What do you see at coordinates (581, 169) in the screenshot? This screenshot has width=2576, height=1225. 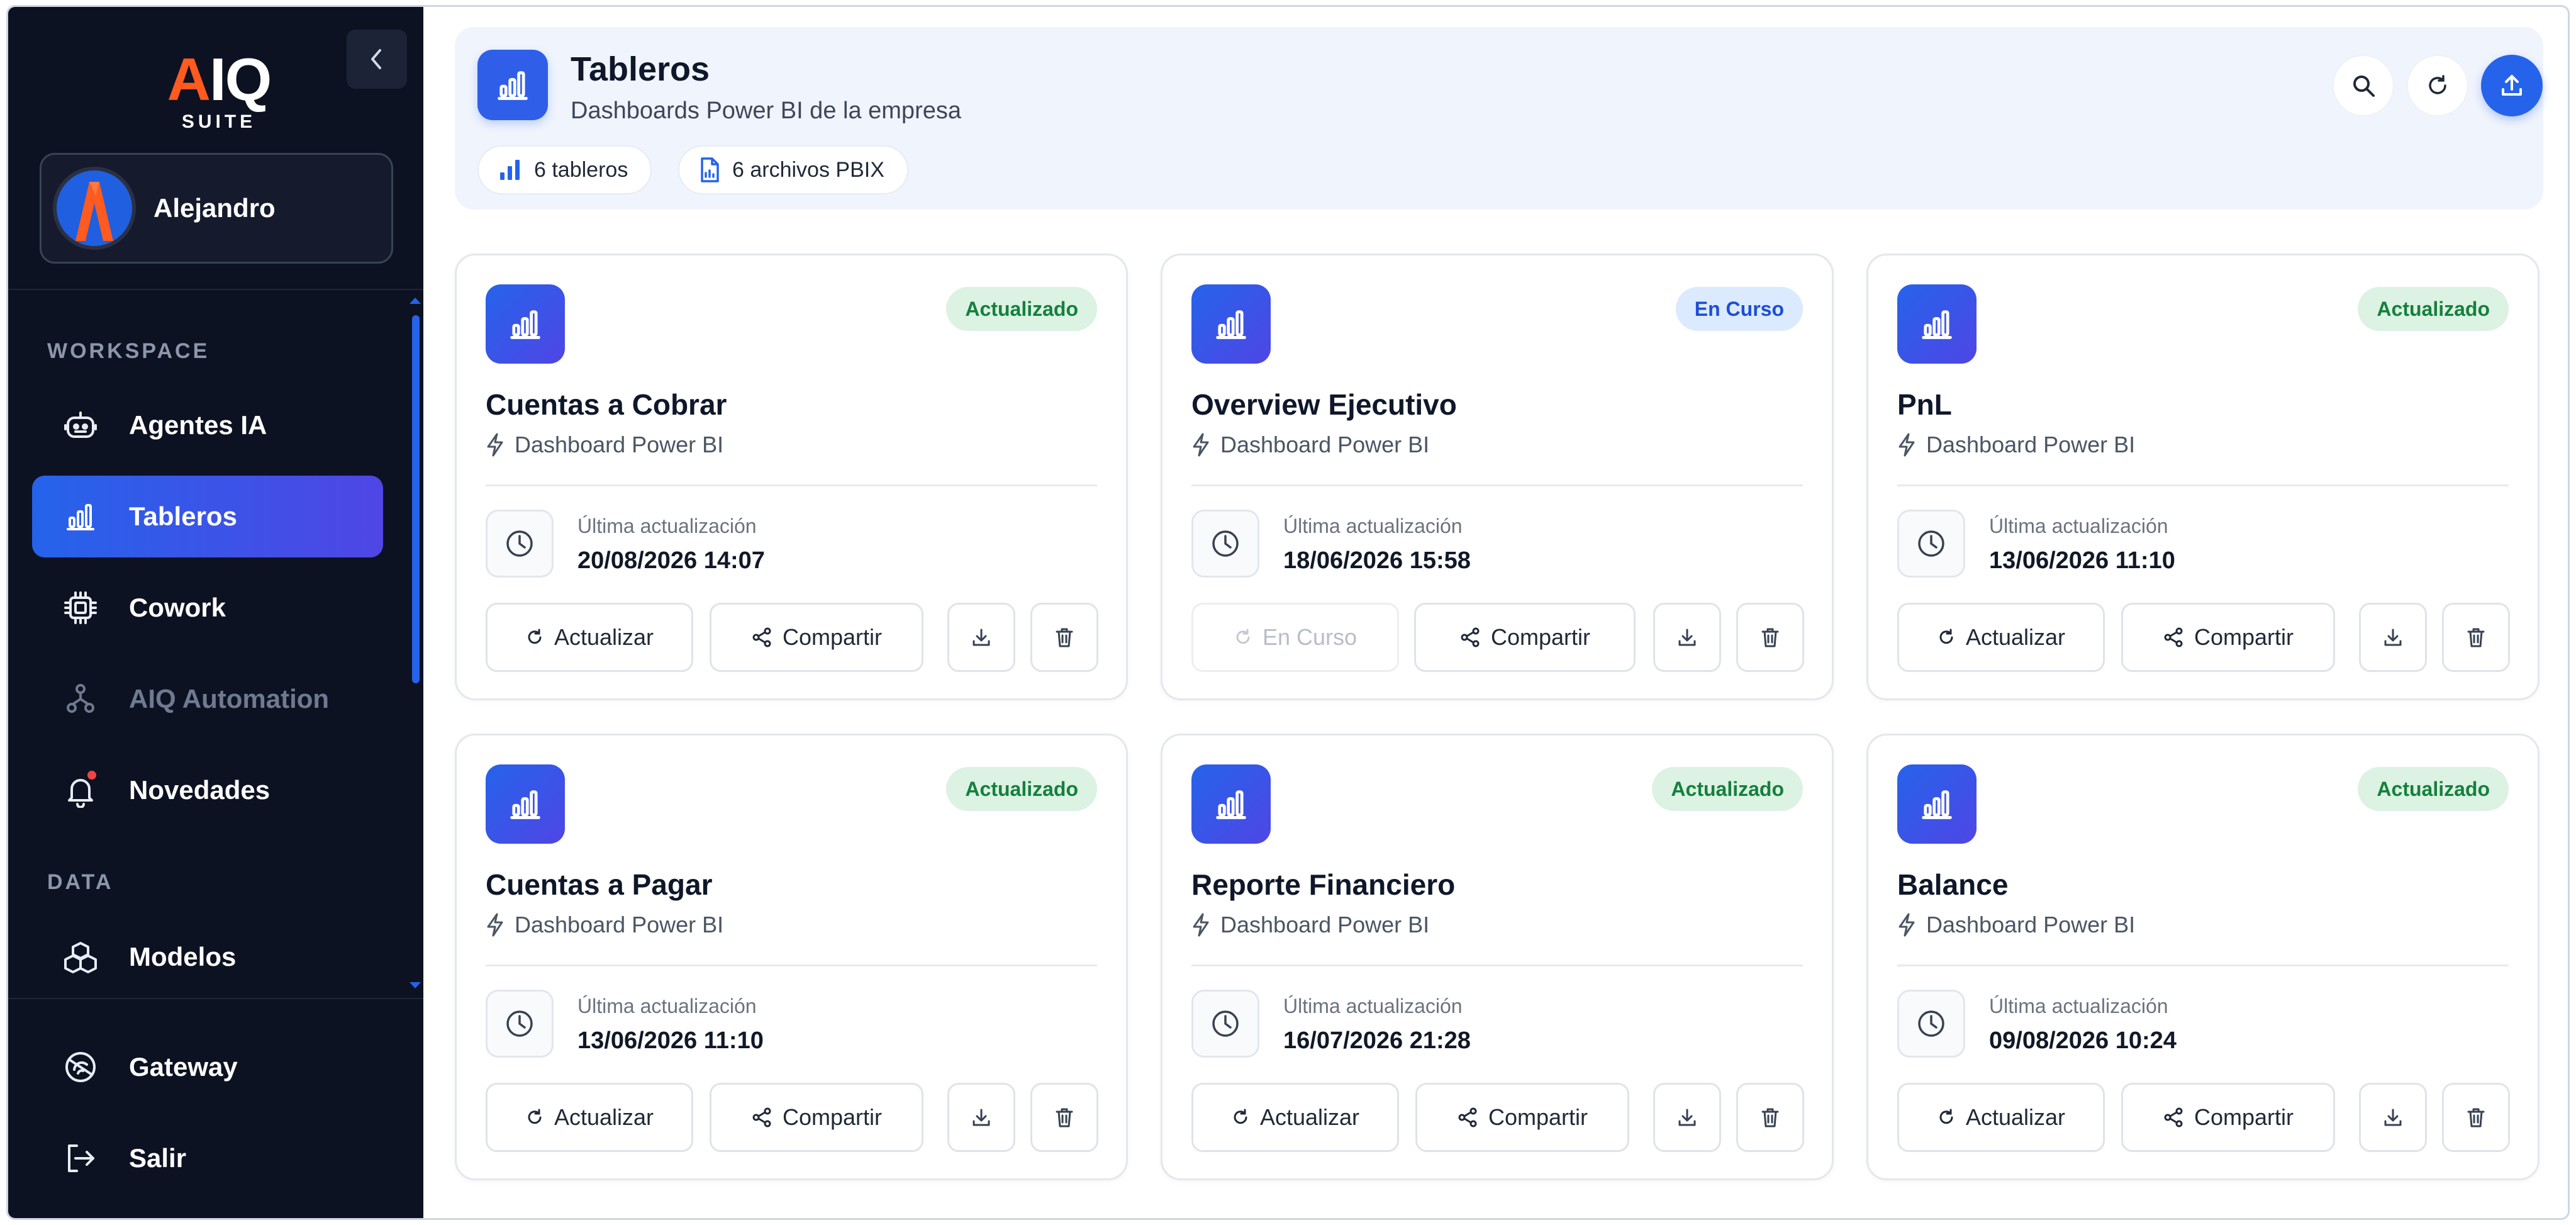 I see `chip-label: 6 tableros` at bounding box center [581, 169].